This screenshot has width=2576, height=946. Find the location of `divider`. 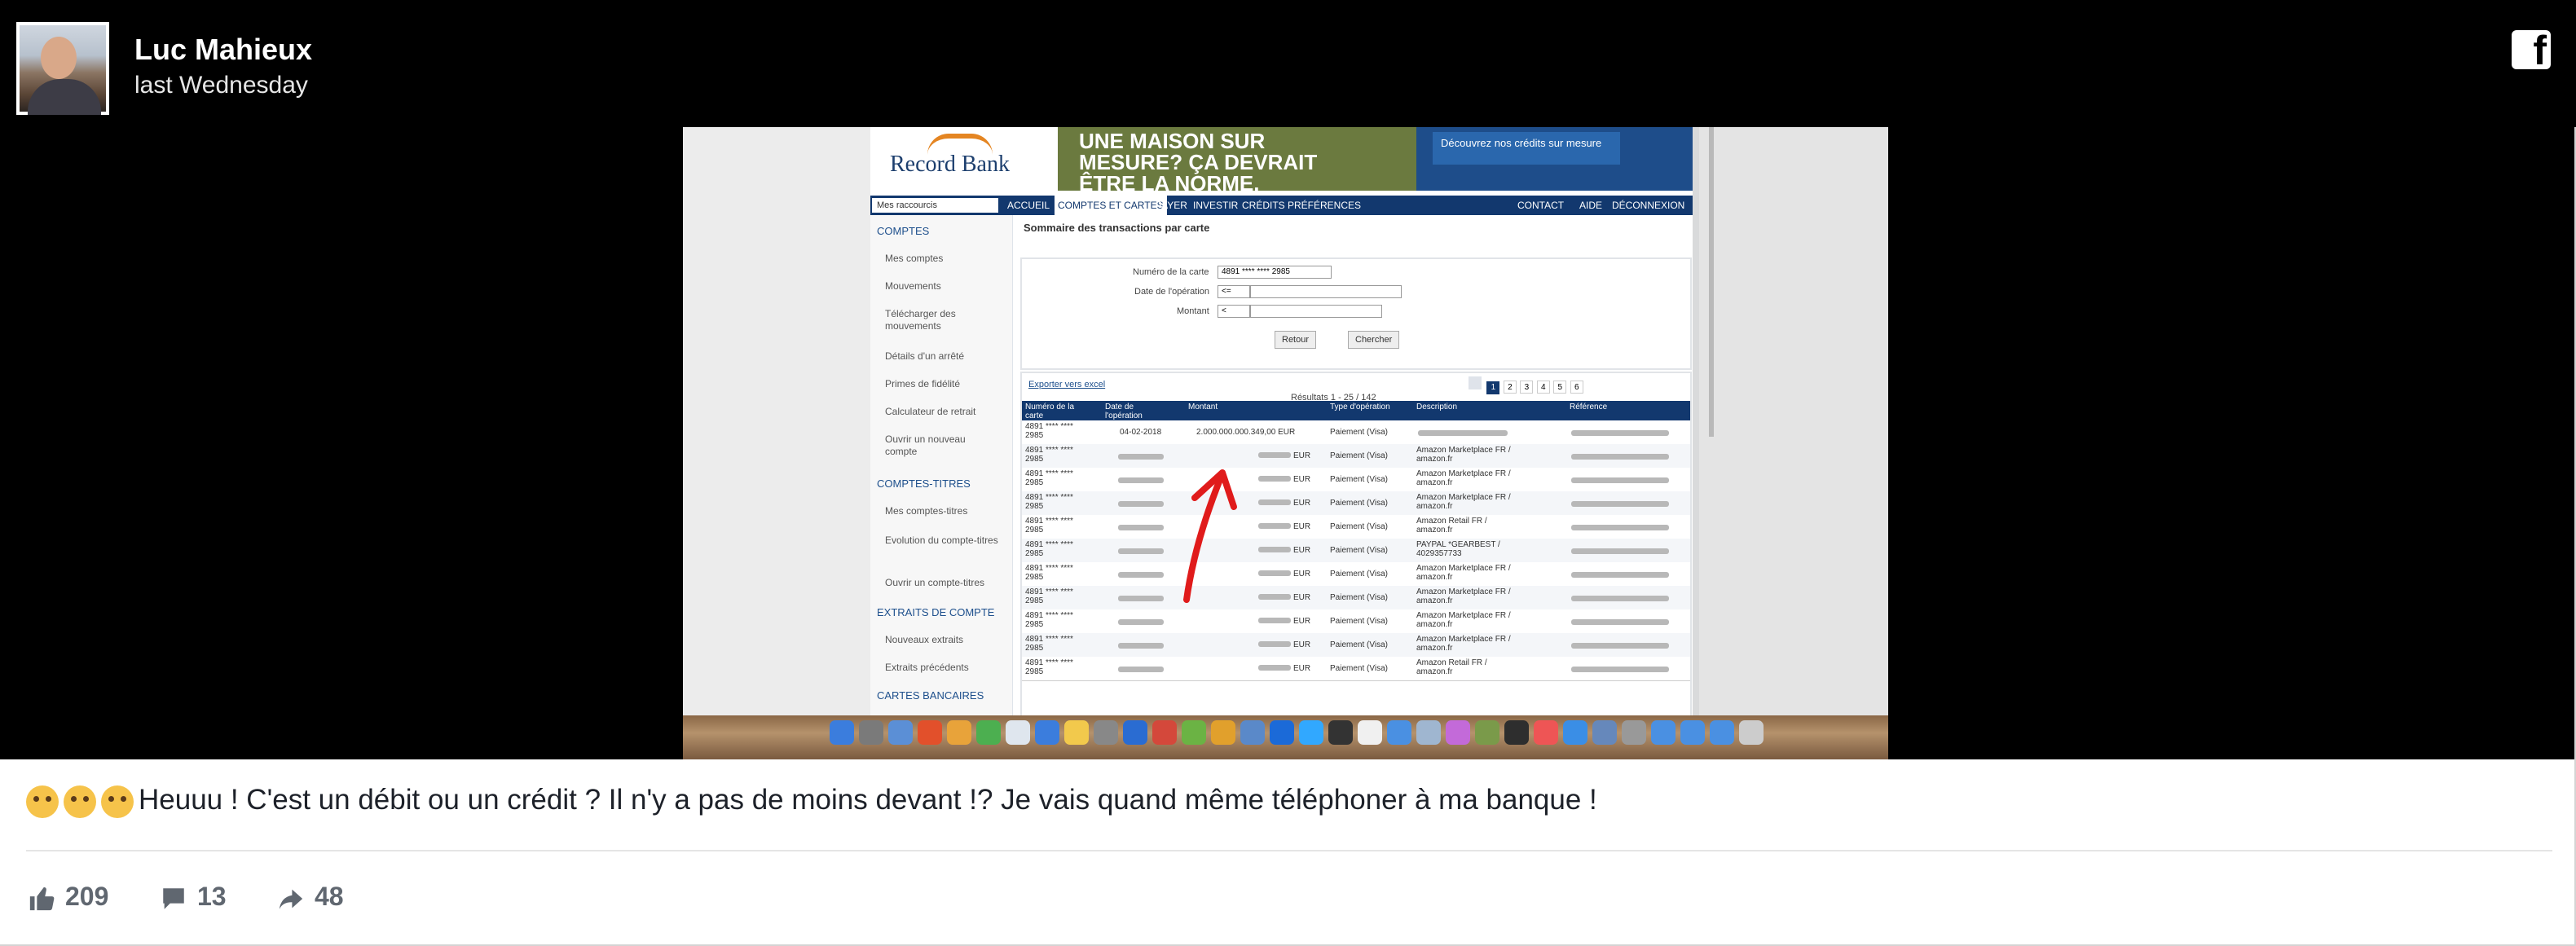

divider is located at coordinates (1289, 850).